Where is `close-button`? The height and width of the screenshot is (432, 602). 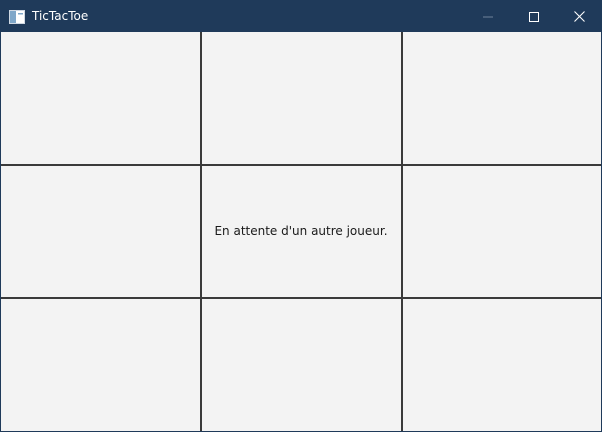 close-button is located at coordinates (579, 16).